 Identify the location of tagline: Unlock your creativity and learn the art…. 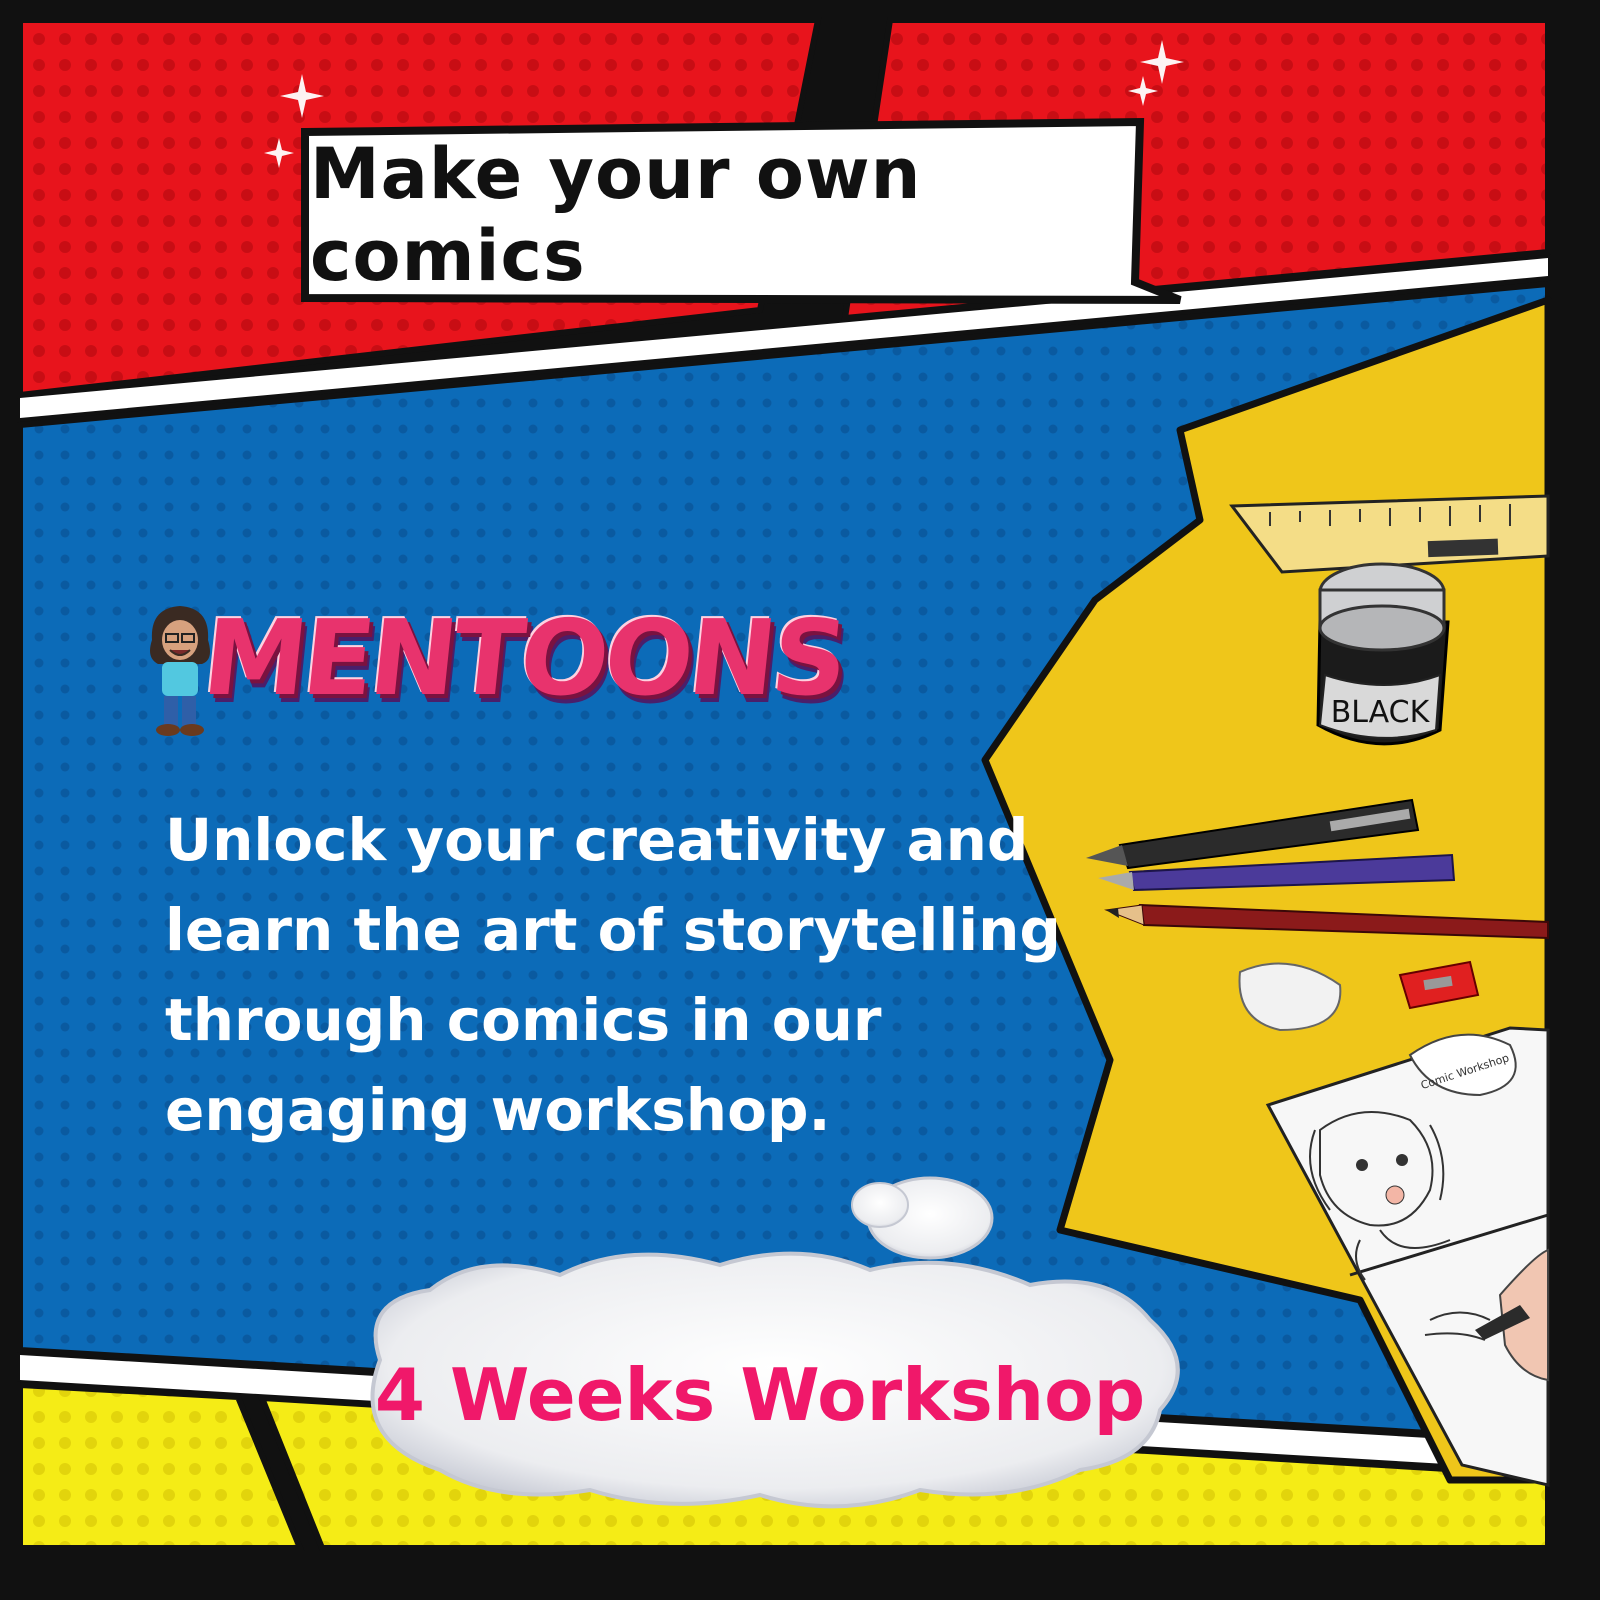
(613, 975).